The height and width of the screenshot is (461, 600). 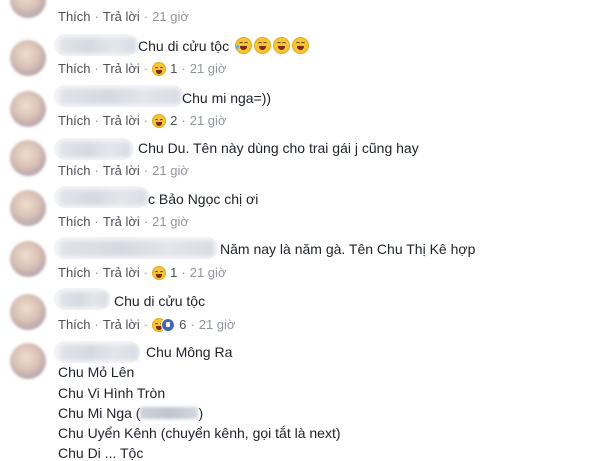 I want to click on comment-actions: Thích · Trả lời · 6 · 21 giờ, so click(x=147, y=325).